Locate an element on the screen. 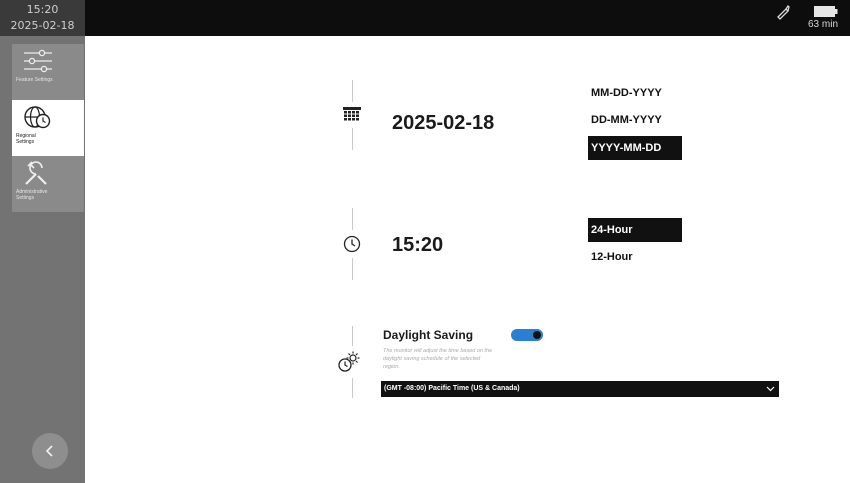 The image size is (850, 483). status-date: 2025-02-18 is located at coordinates (42, 25).